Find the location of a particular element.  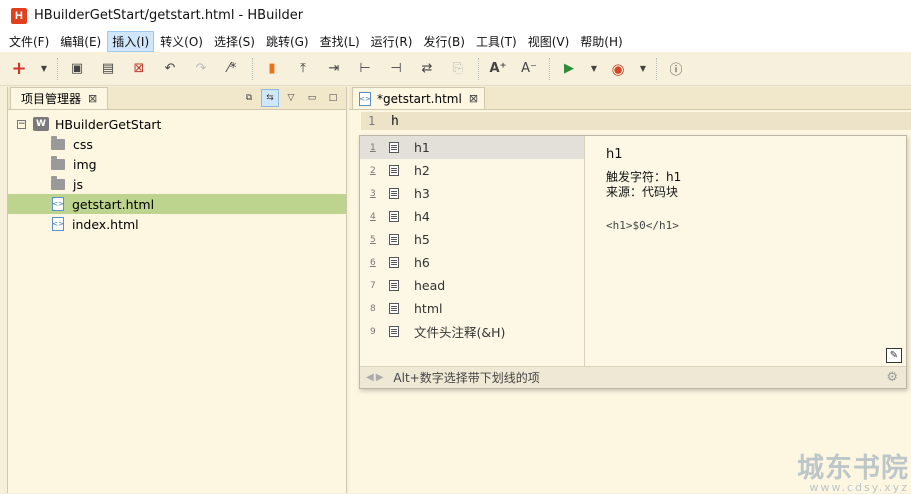

menu-help: 帮助(H) is located at coordinates (601, 41).